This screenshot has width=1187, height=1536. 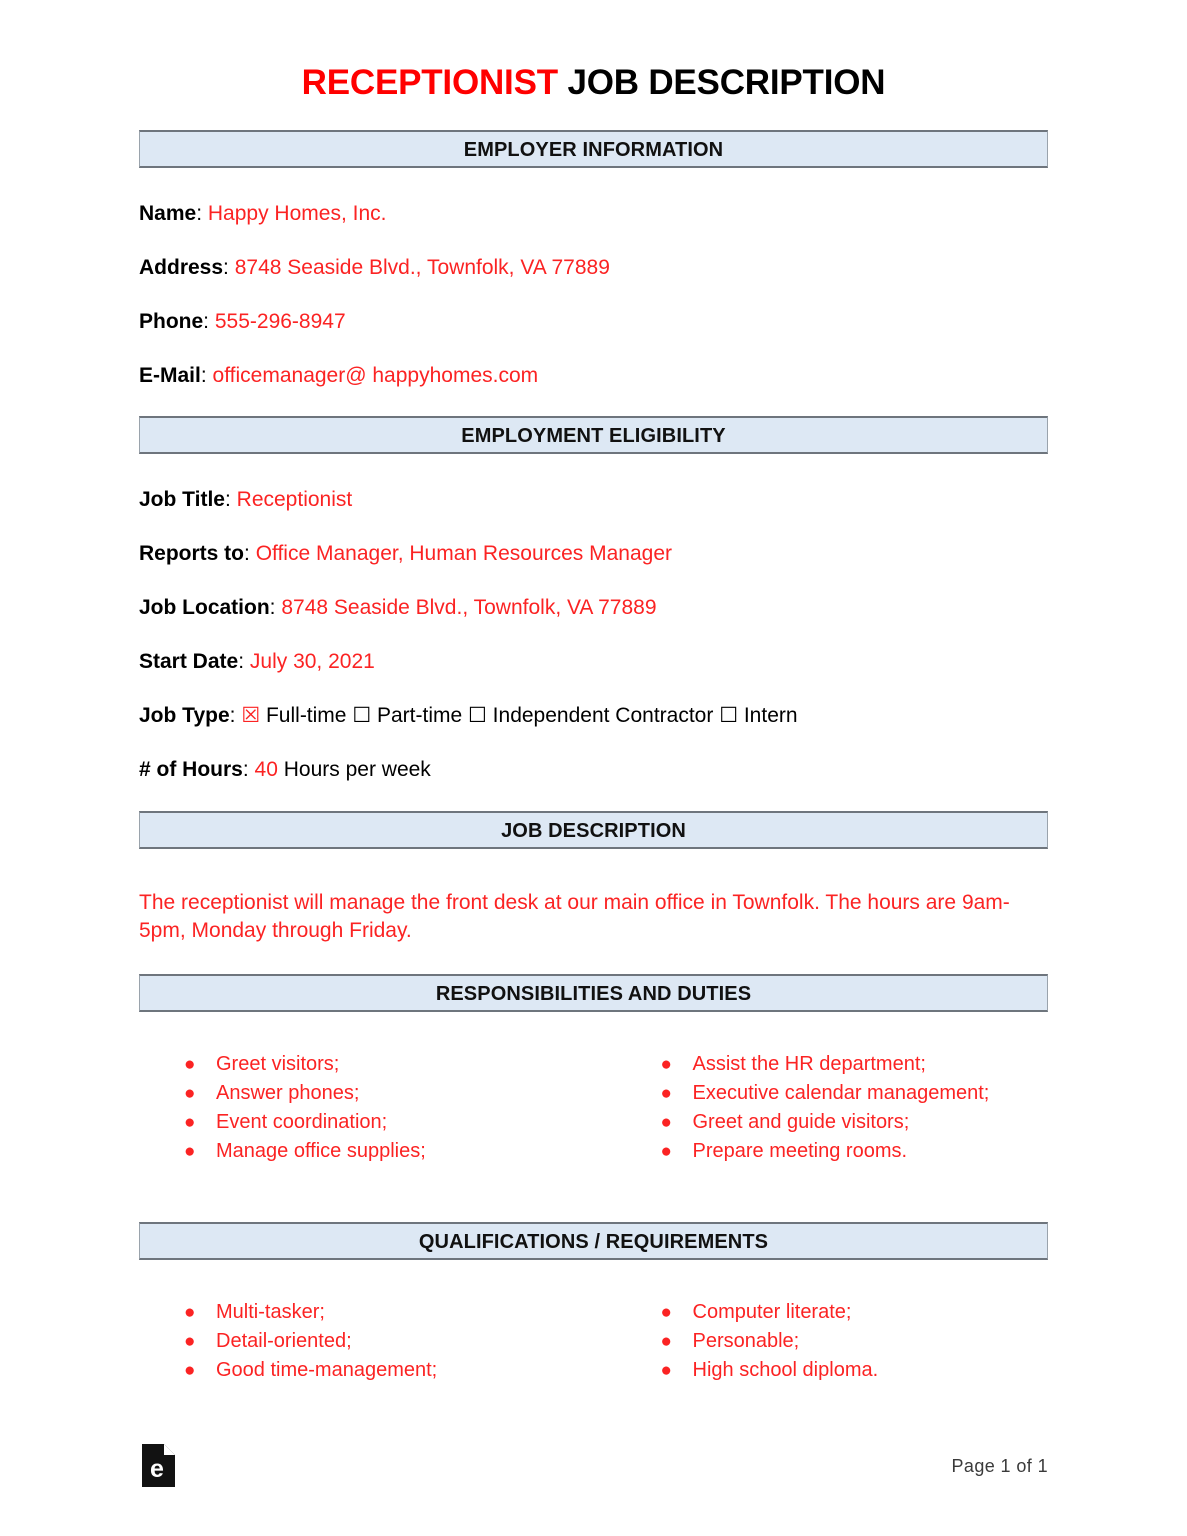 I want to click on qualification-item: ● Personable;, so click(x=855, y=1341).